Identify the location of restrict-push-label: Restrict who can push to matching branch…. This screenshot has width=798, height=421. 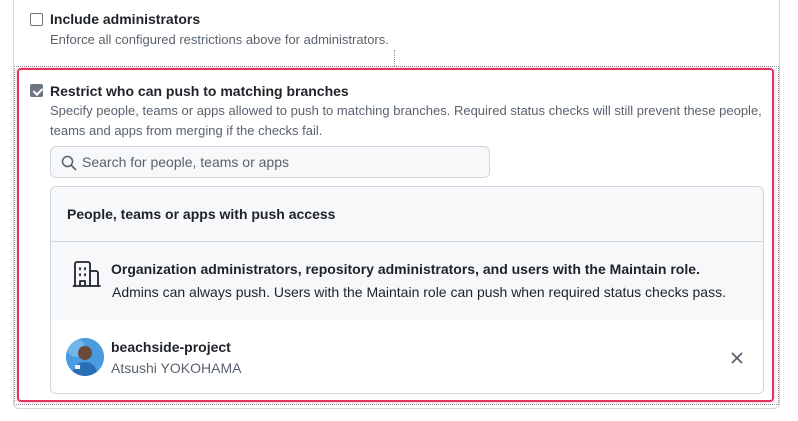
(199, 91).